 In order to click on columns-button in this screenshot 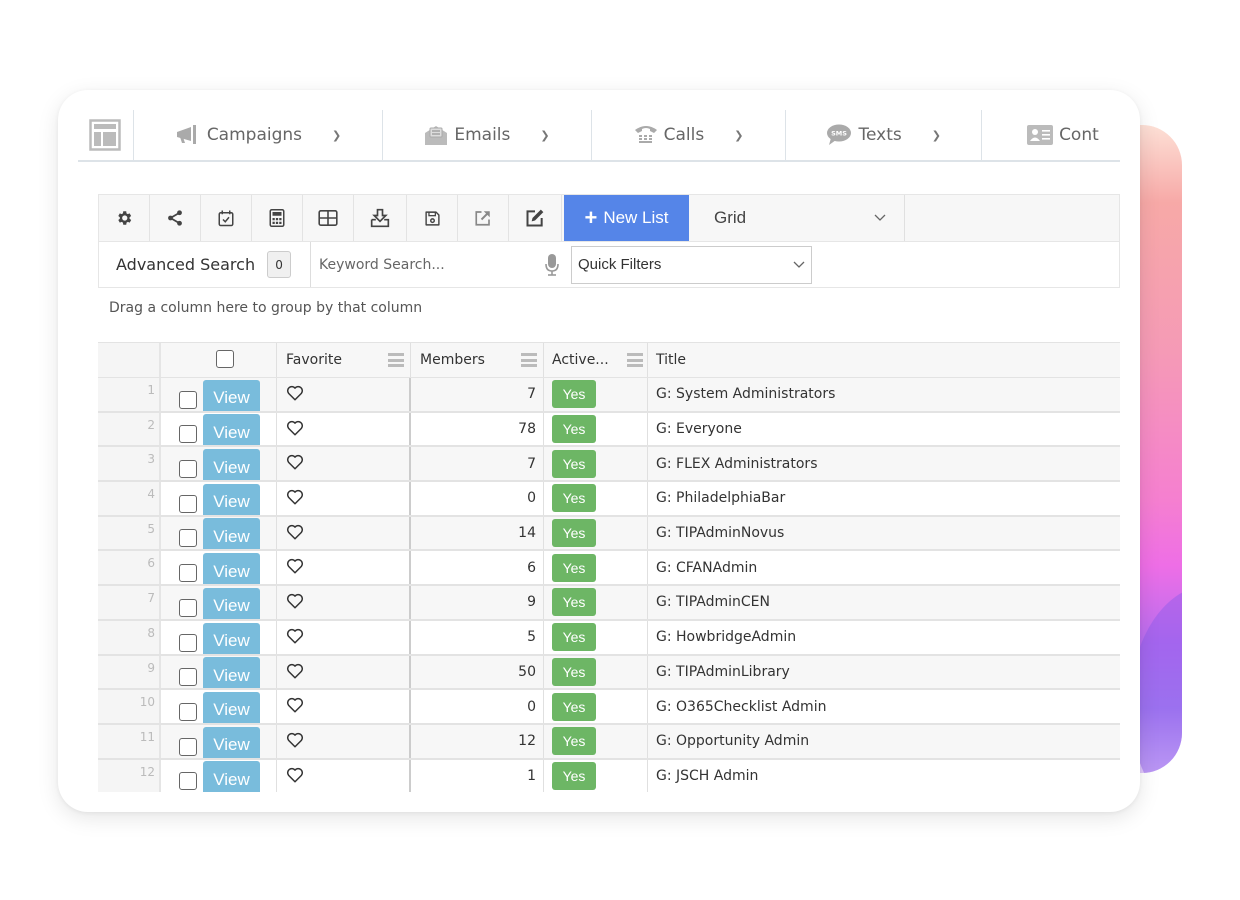, I will do `click(328, 218)`.